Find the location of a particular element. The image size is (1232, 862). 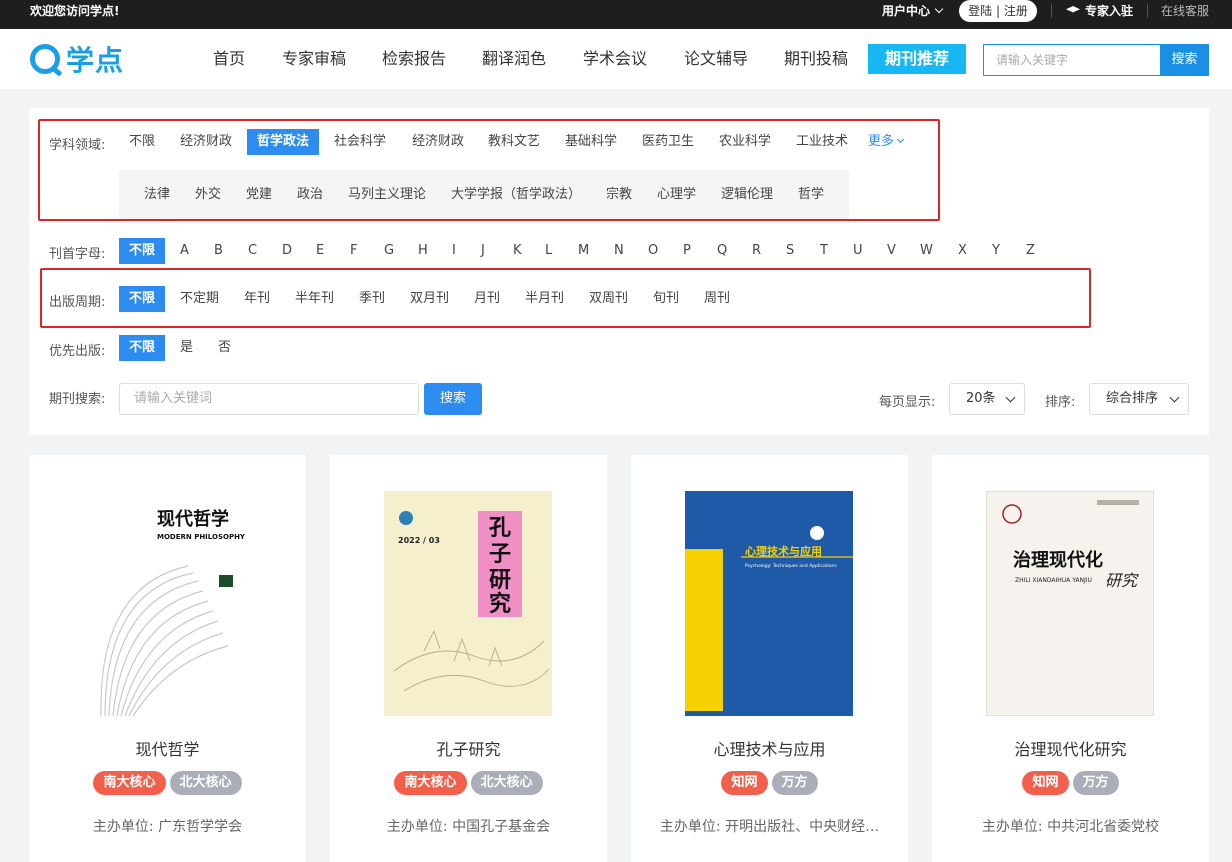

initial-option: O is located at coordinates (653, 251).